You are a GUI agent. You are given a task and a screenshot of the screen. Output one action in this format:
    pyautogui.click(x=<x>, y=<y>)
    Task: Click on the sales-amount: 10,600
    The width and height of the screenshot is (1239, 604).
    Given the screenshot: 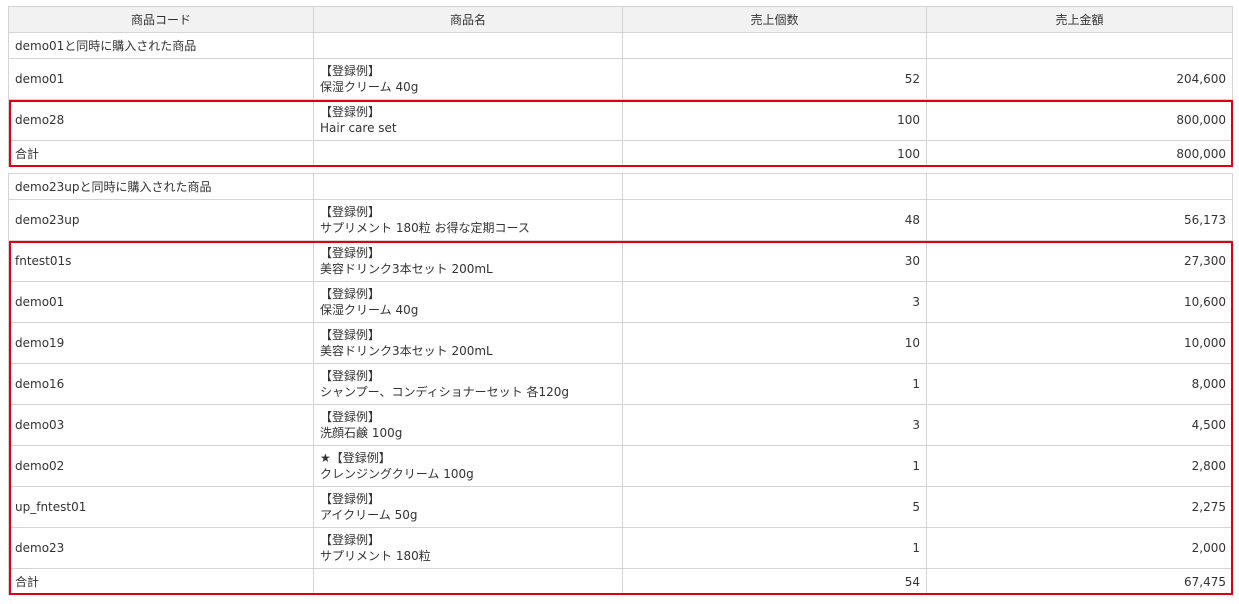 What is the action you would take?
    pyautogui.click(x=1079, y=302)
    